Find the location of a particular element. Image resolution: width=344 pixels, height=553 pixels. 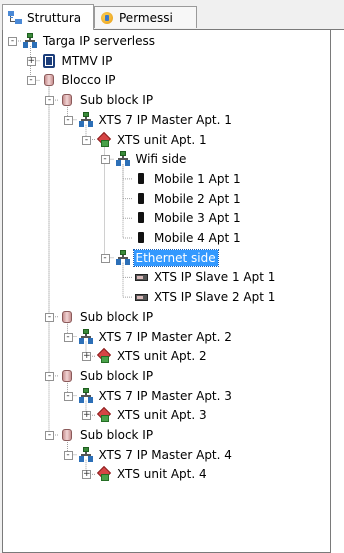

tree-node: XTS 7 IP Master Apt. 1 is located at coordinates (156, 120).